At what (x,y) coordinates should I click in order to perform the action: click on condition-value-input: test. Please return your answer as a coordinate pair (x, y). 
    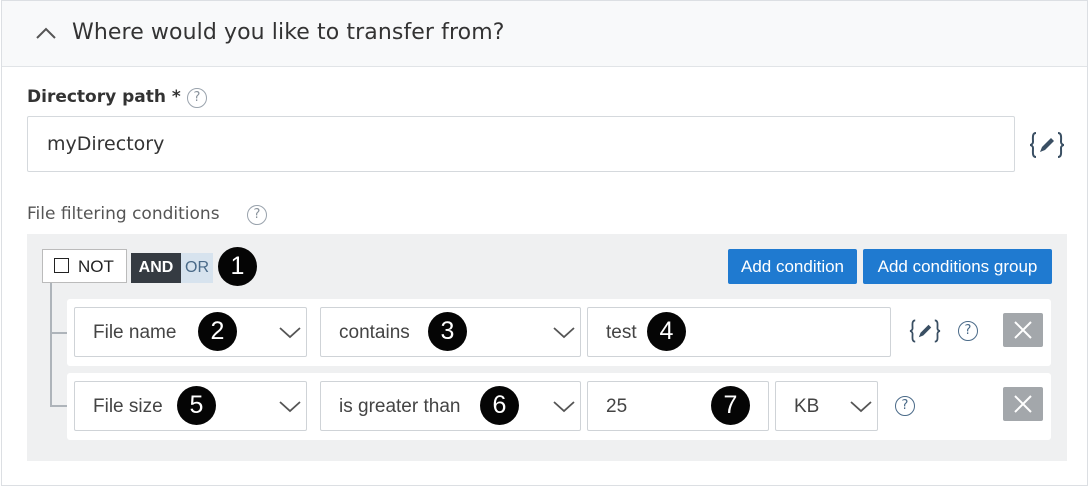
    Looking at the image, I should click on (739, 332).